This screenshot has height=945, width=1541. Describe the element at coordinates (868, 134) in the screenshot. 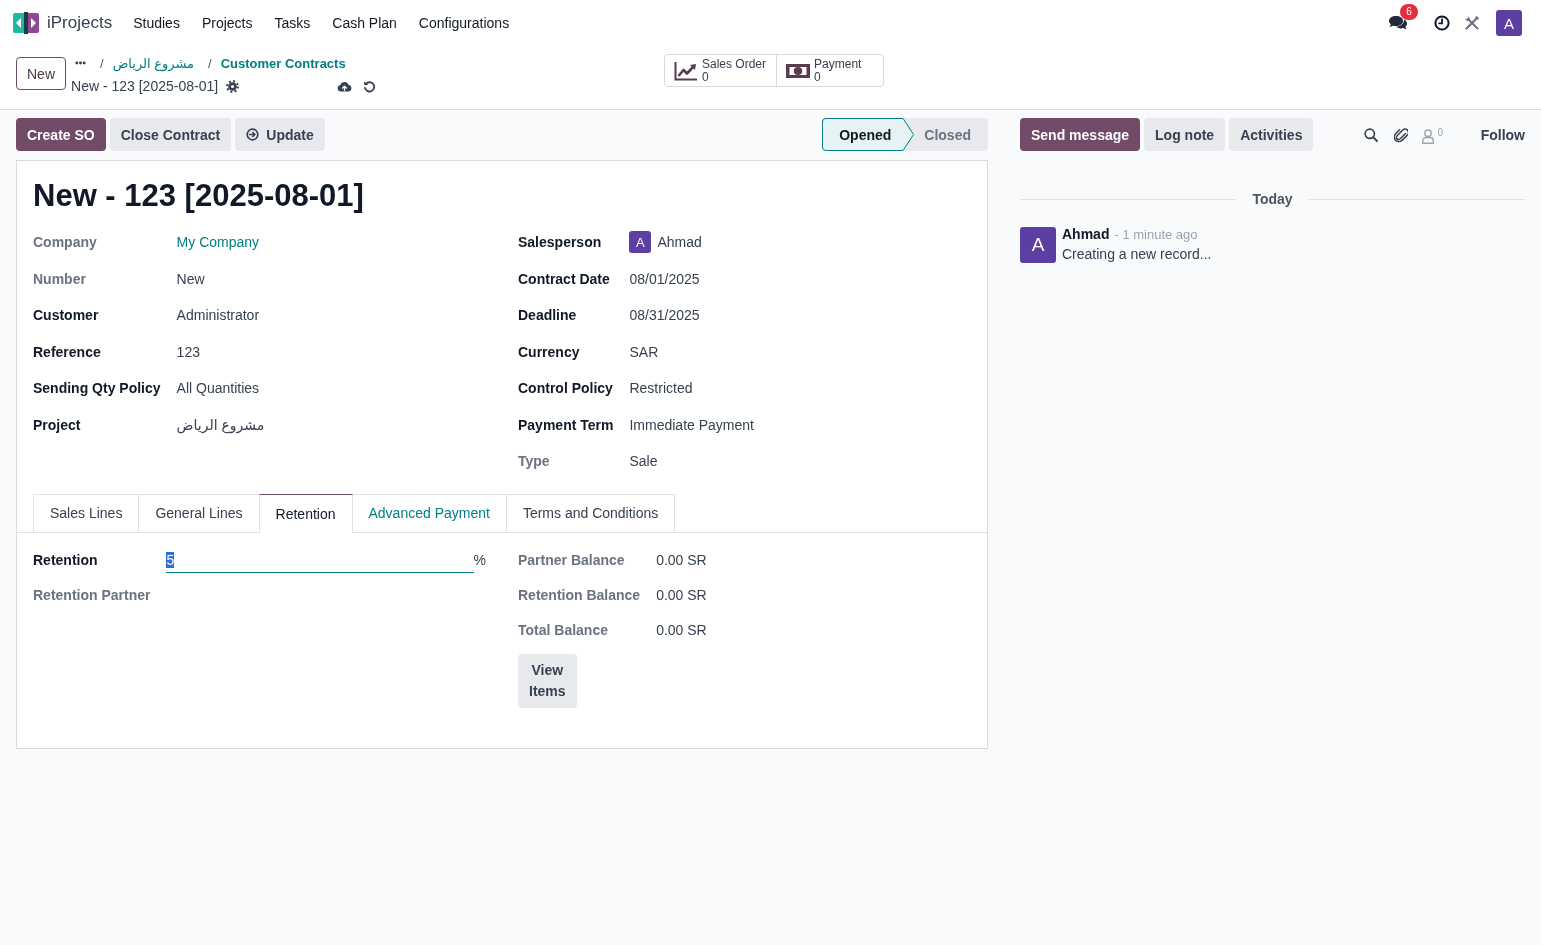

I see `stage-button: Opened` at that location.